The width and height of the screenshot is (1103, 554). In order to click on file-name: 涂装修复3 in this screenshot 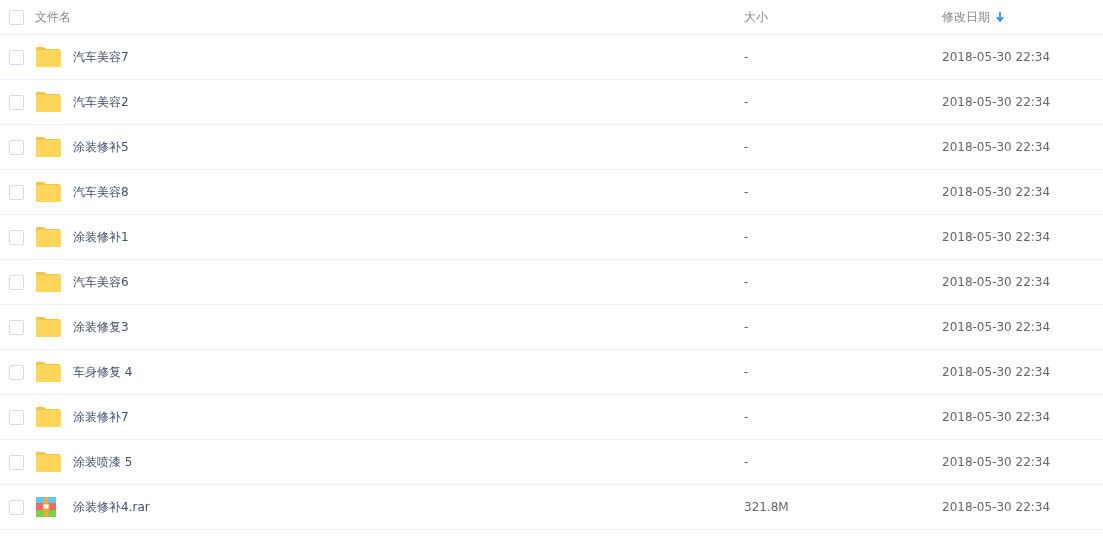, I will do `click(408, 327)`.